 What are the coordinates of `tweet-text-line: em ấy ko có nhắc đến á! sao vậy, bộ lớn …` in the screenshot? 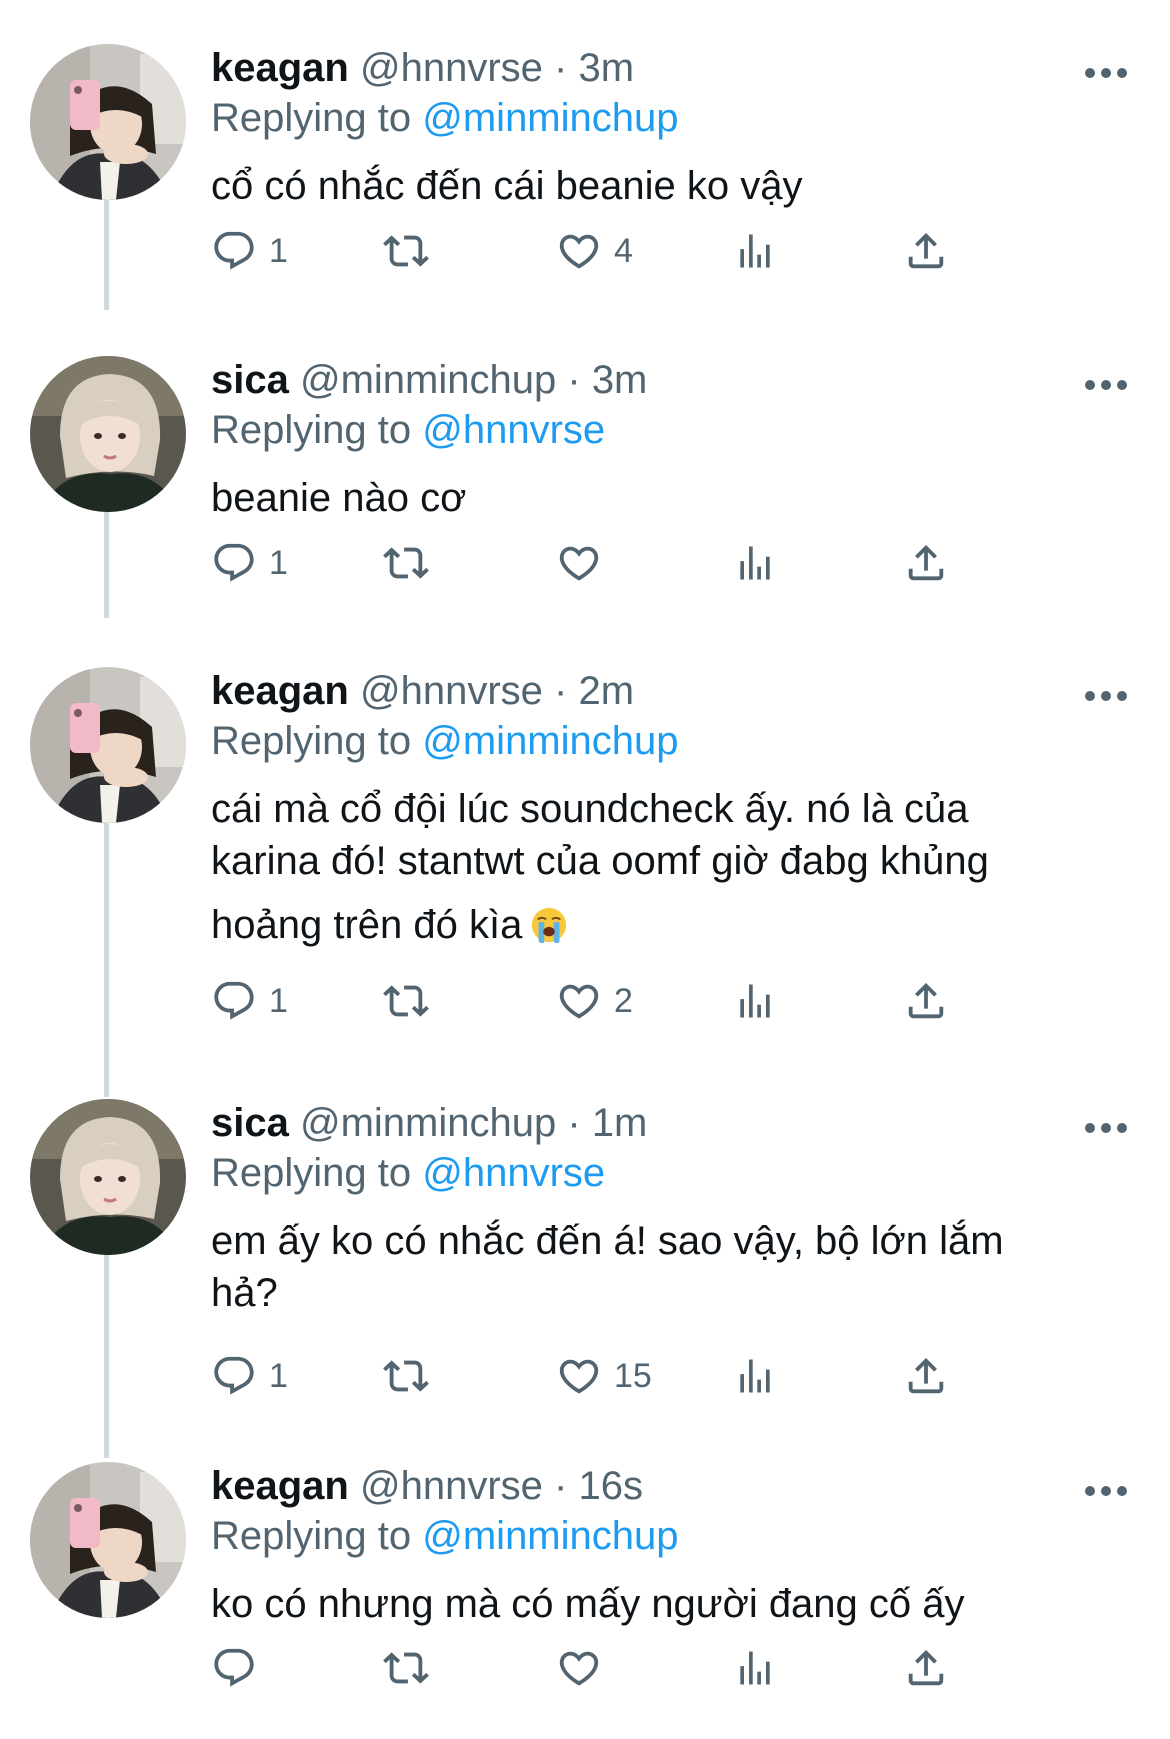 It's located at (607, 1241).